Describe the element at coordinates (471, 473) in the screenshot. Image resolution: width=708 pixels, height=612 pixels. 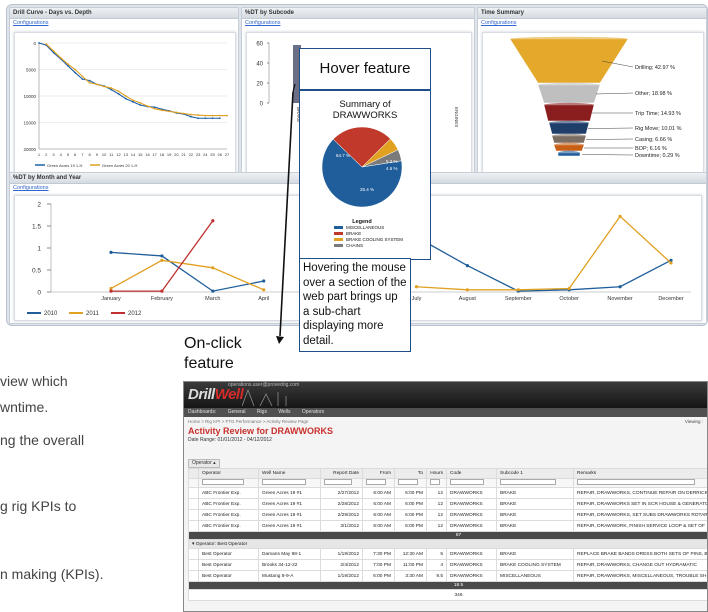
I see `column-header-code: Code` at that location.